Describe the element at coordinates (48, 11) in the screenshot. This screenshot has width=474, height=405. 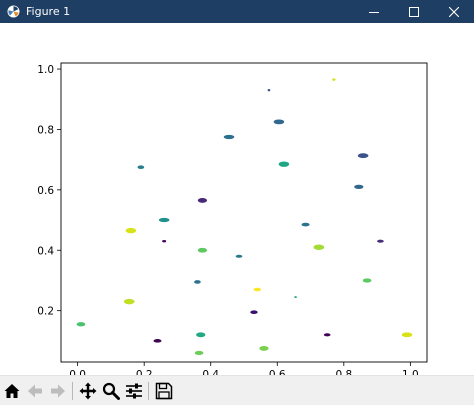
I see `window-title: Figure 1` at that location.